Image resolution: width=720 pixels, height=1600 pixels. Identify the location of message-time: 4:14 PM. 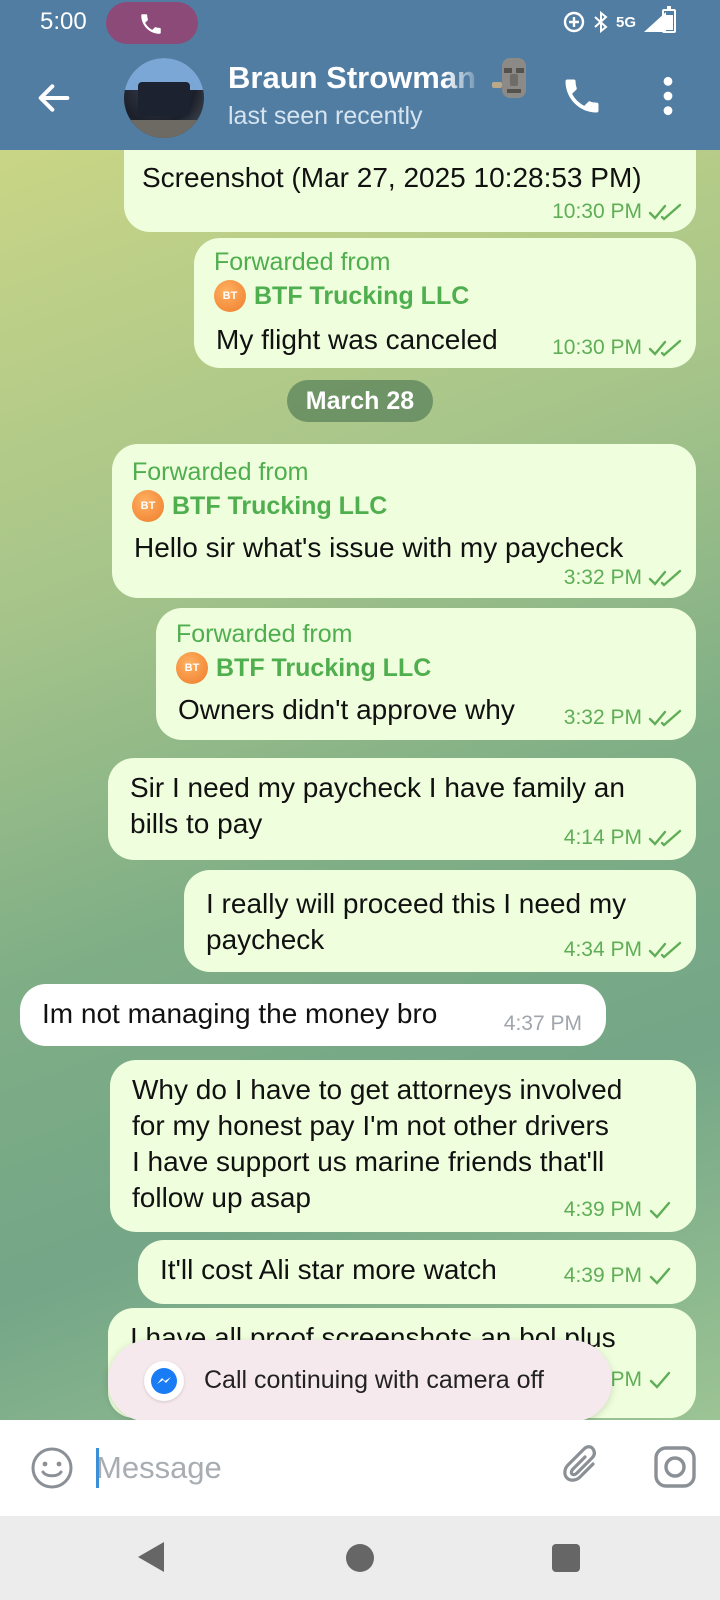
(602, 837).